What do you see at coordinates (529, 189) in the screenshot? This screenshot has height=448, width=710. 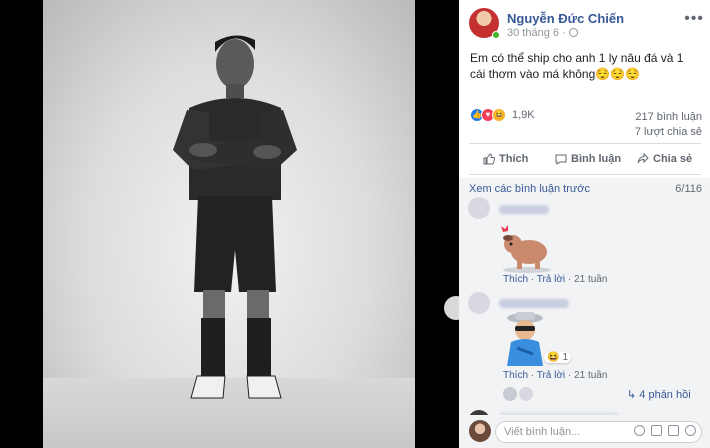 I see `view-previous-comments-link: Xem các bình luận trước` at bounding box center [529, 189].